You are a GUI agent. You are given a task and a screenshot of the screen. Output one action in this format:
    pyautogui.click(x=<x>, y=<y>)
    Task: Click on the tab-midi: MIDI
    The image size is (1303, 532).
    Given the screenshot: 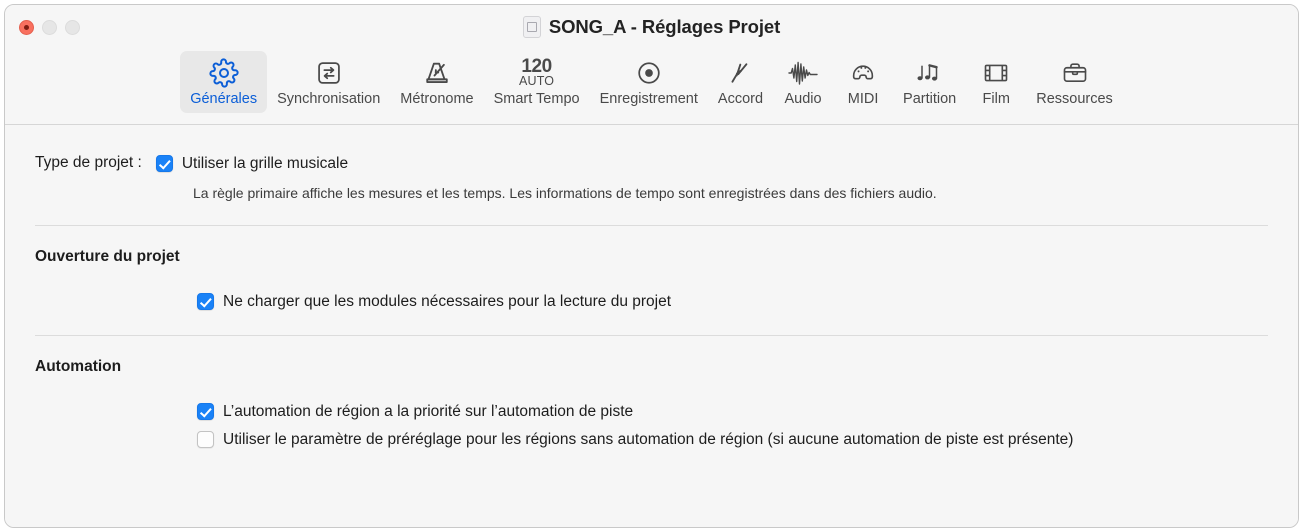 What is the action you would take?
    pyautogui.click(x=863, y=82)
    